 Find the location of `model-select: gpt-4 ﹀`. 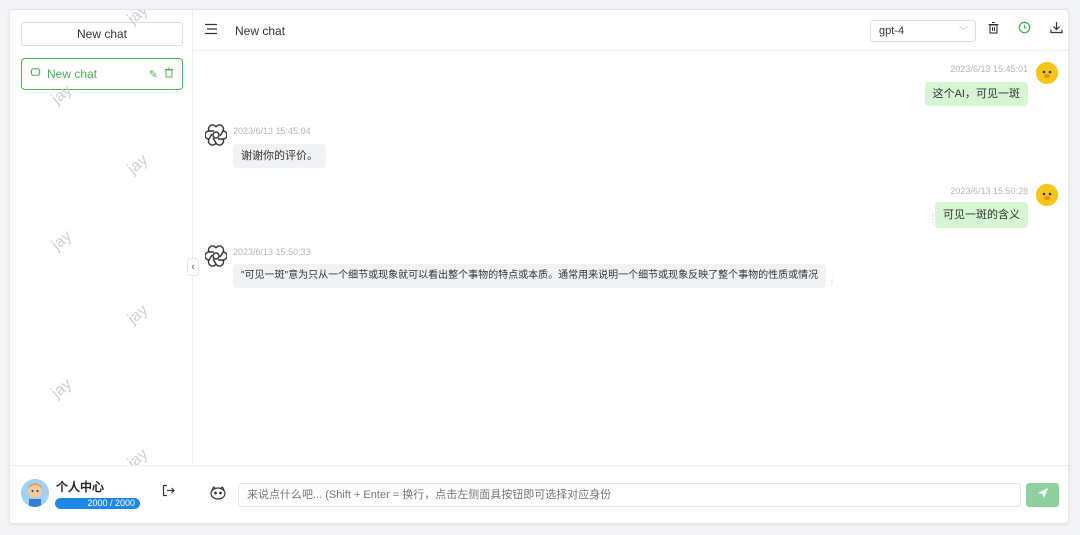

model-select: gpt-4 ﹀ is located at coordinates (923, 31).